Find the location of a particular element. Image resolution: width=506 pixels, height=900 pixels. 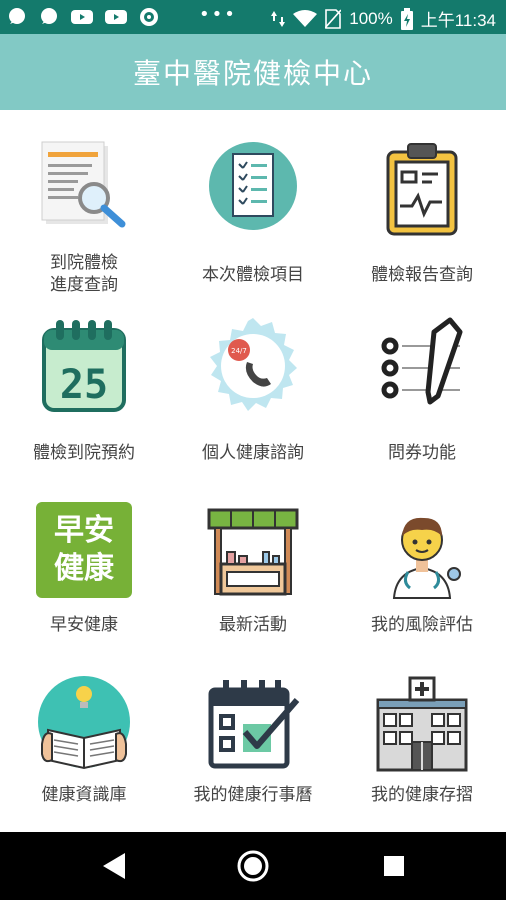

tile-label: 到院體檢 進度查詢 is located at coordinates (84, 274).